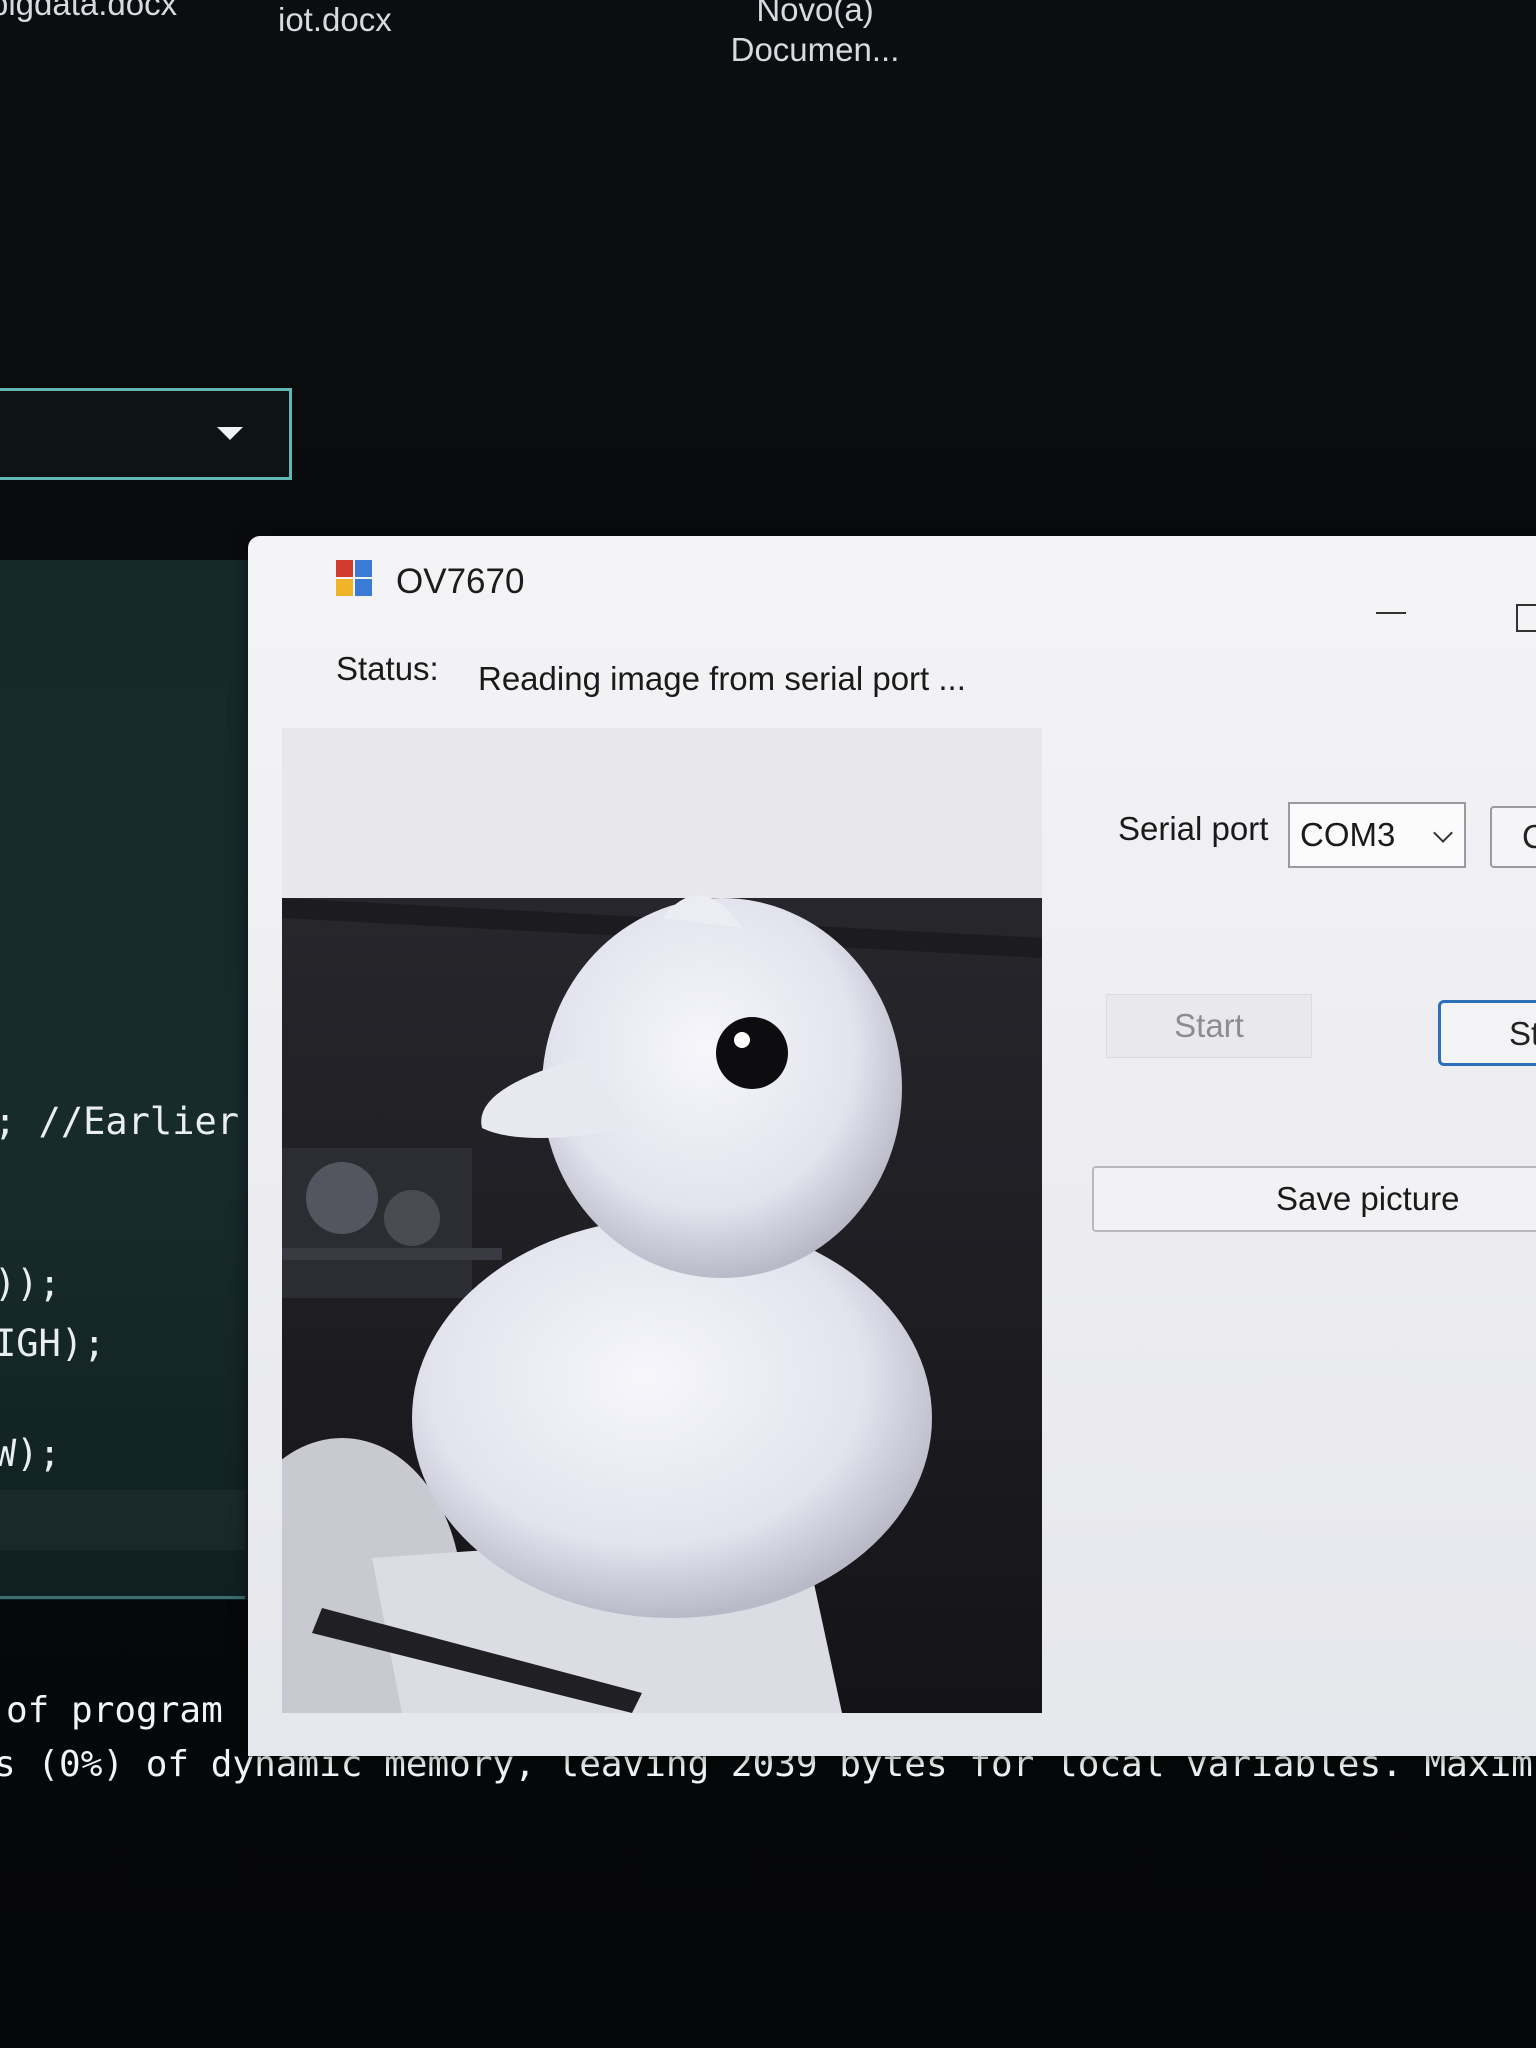  Describe the element at coordinates (1487, 1033) in the screenshot. I see `stop-button: St` at that location.